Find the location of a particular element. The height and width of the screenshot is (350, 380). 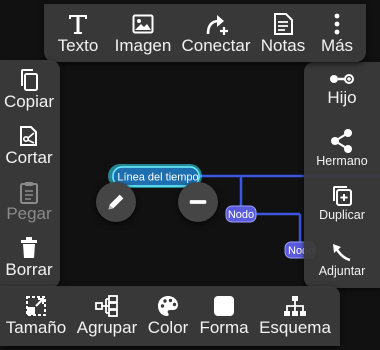

minus-icon is located at coordinates (198, 202).